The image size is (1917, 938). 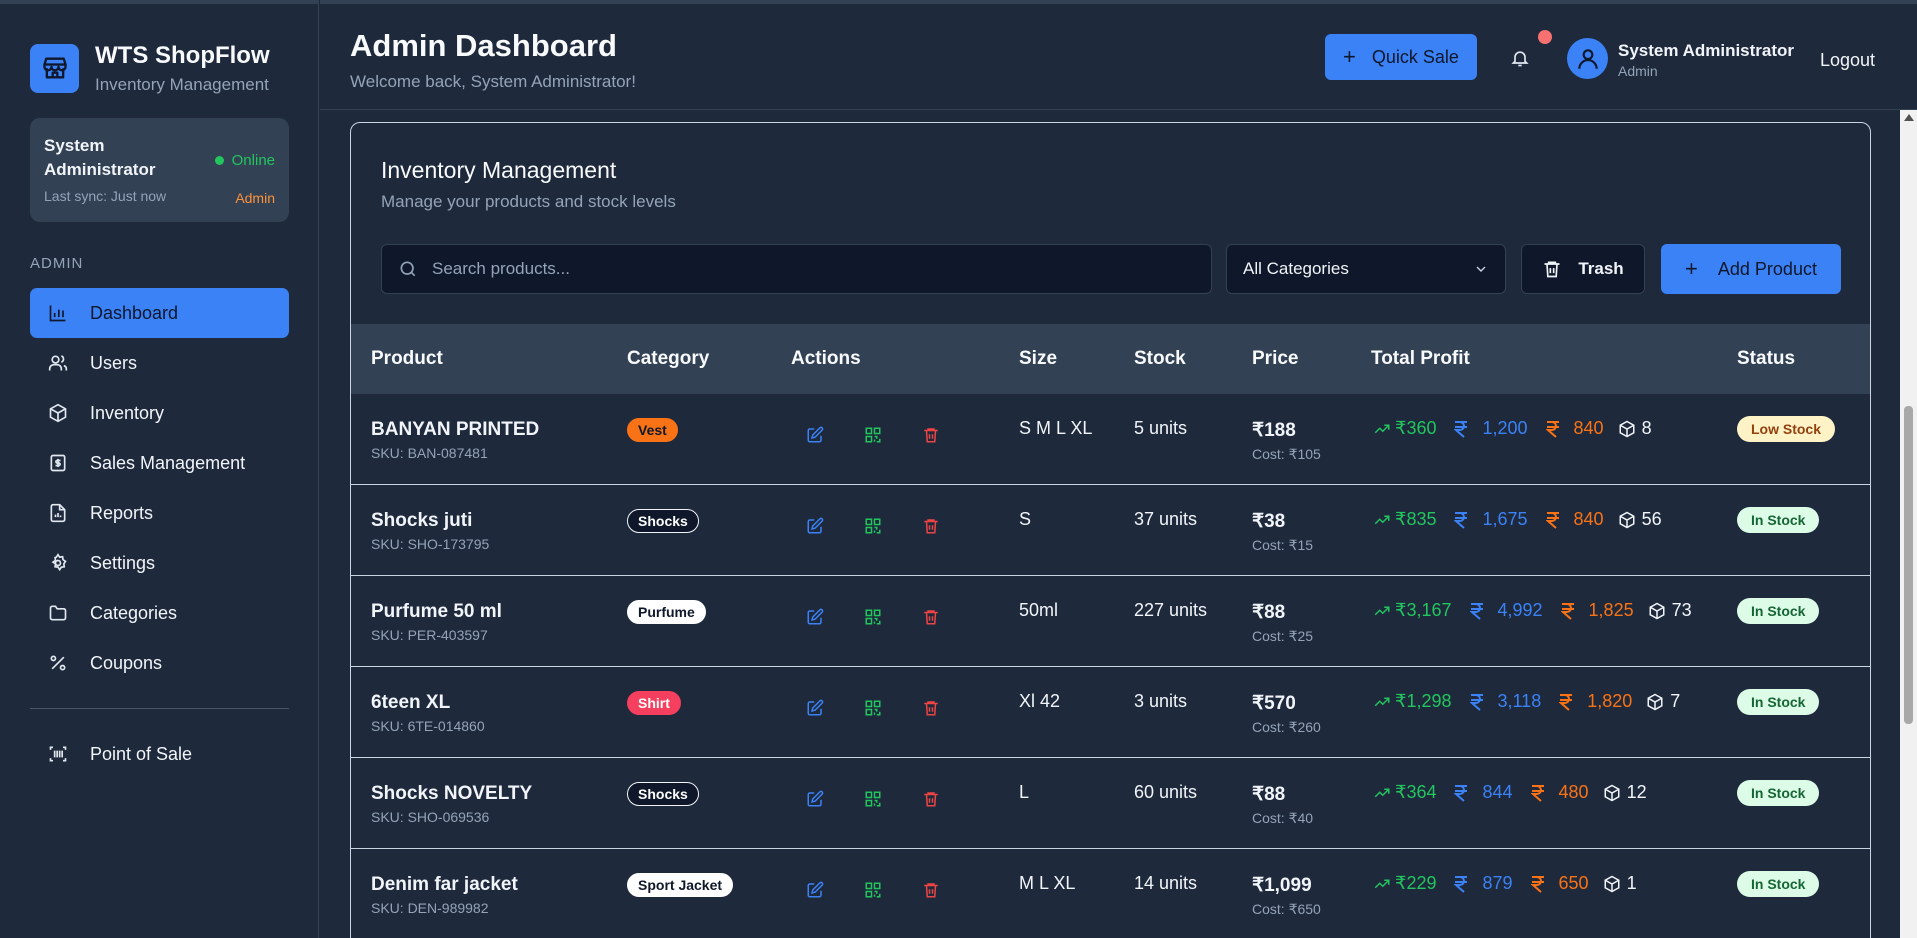 What do you see at coordinates (127, 412) in the screenshot?
I see `sidebar-item-label: Inventory` at bounding box center [127, 412].